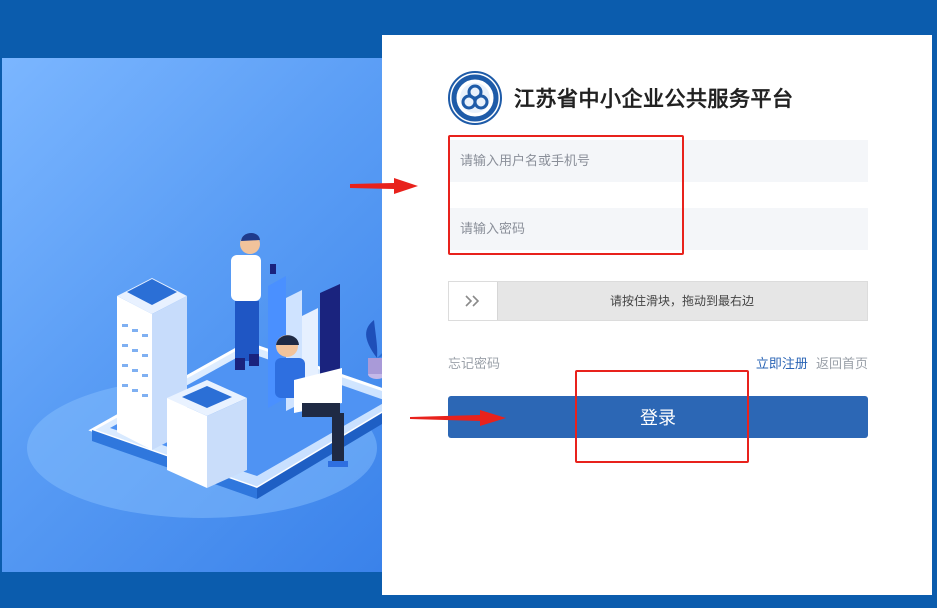 This screenshot has height=608, width=937. Describe the element at coordinates (475, 98) in the screenshot. I see `emblem-logo-icon` at that location.